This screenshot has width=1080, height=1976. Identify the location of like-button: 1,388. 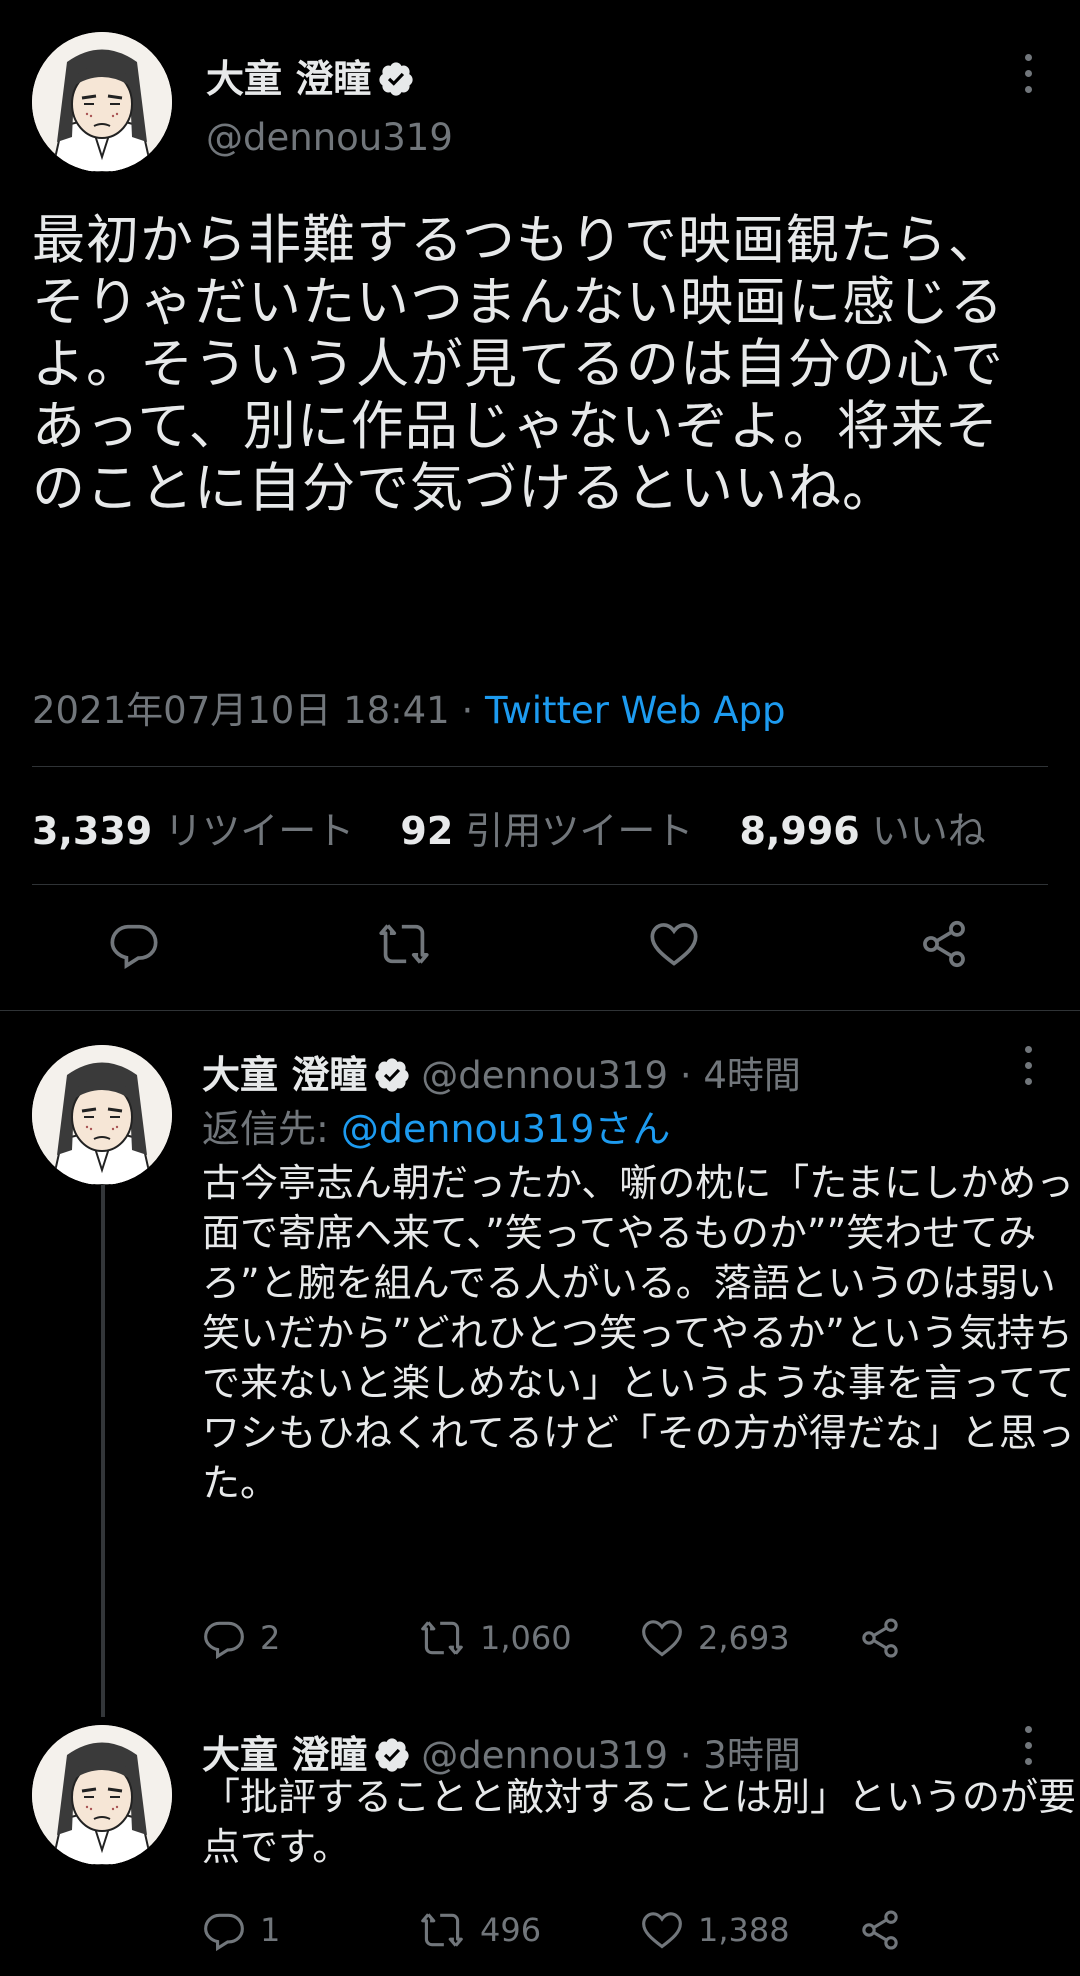
(715, 1930).